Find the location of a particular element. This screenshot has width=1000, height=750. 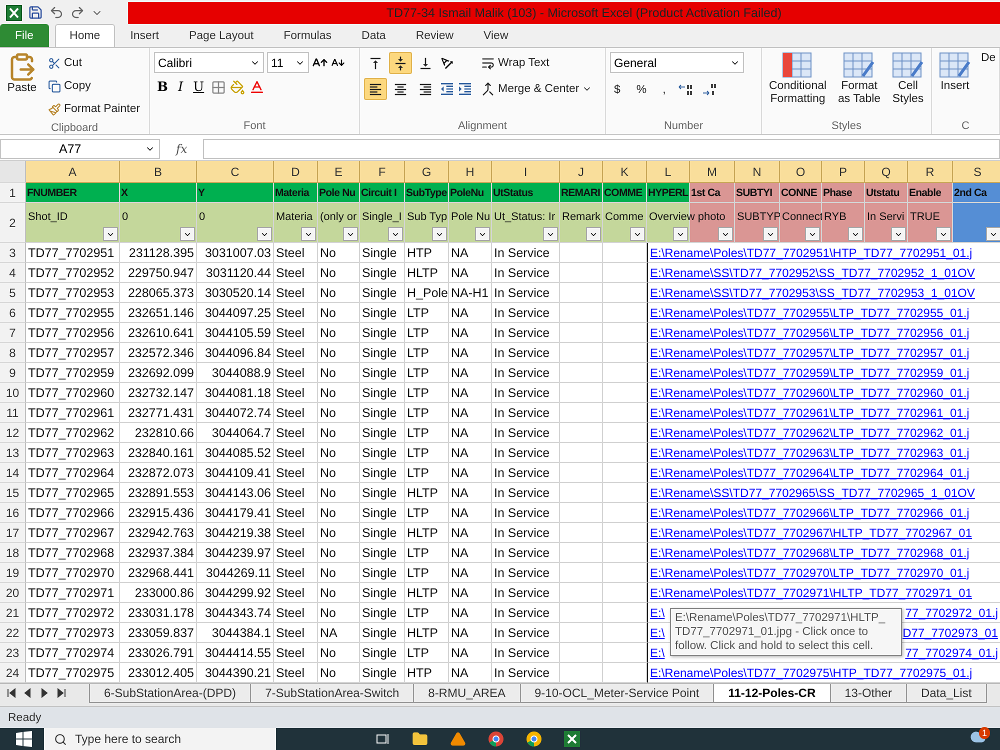

column-header: A is located at coordinates (73, 172).